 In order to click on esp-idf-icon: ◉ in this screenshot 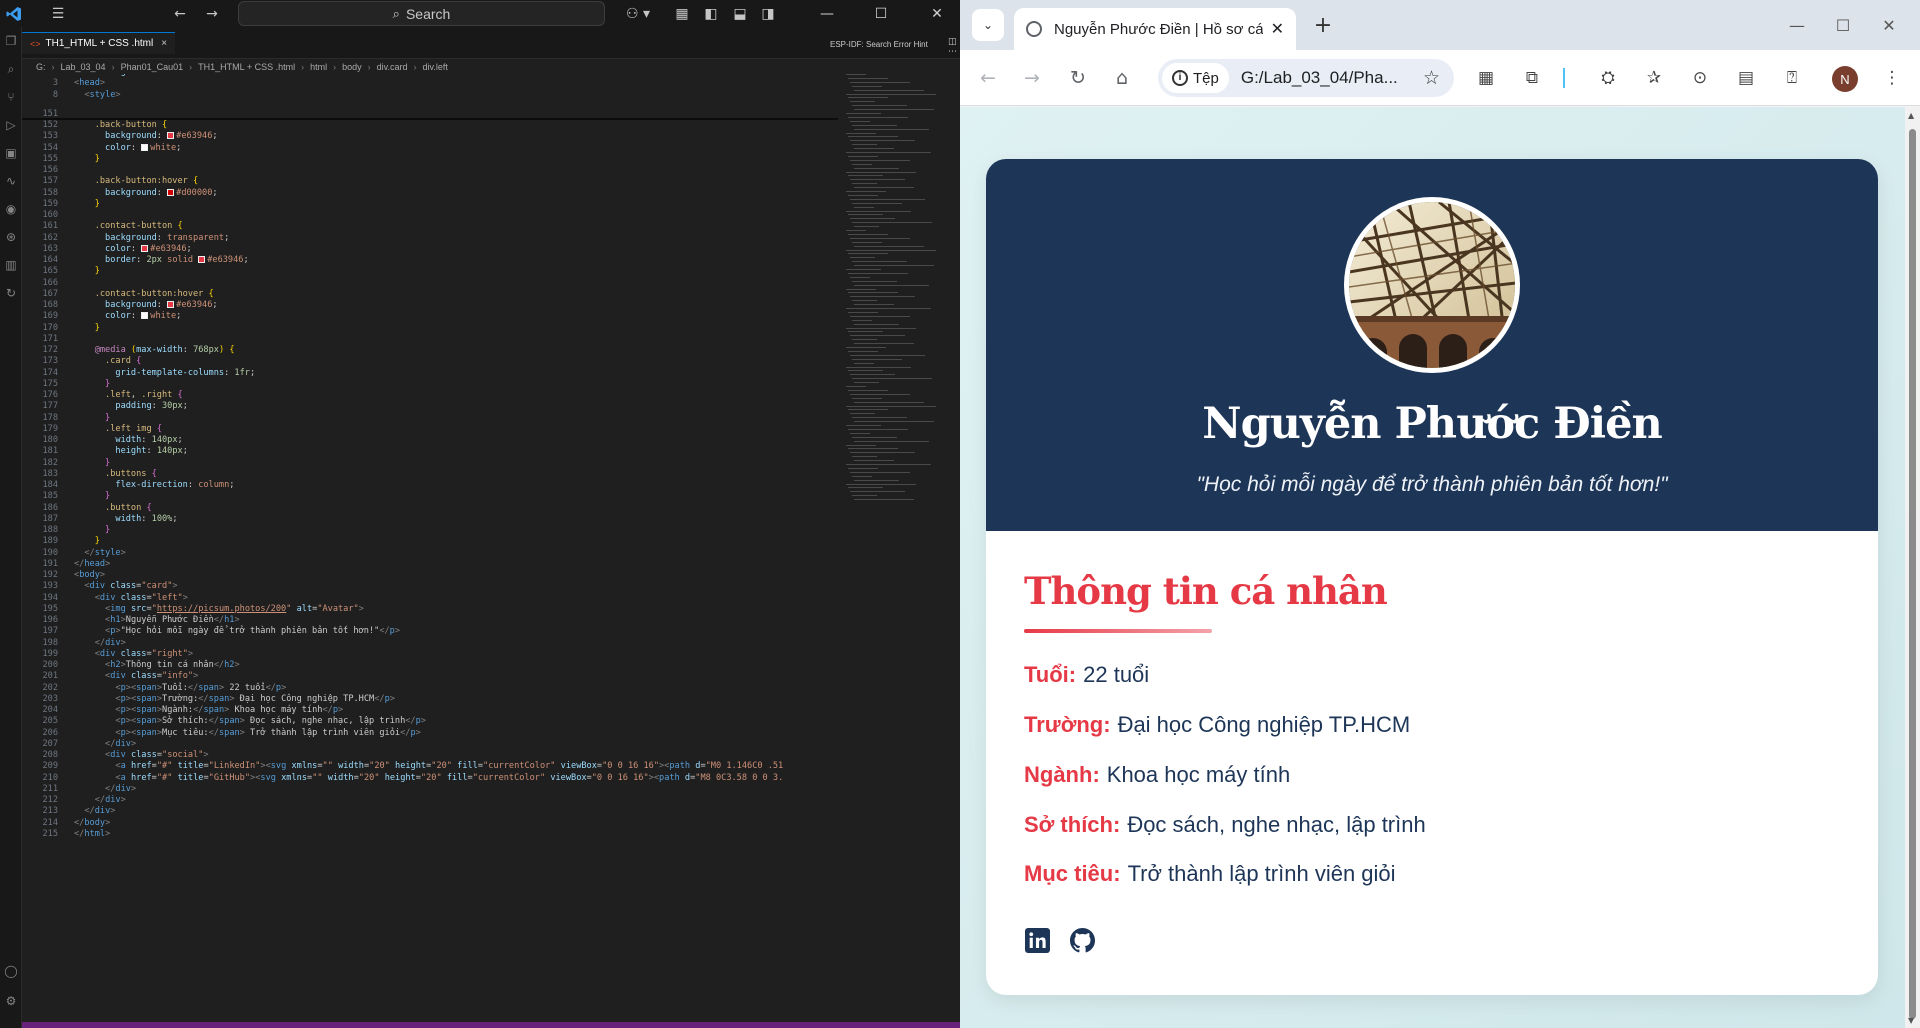, I will do `click(11, 209)`.